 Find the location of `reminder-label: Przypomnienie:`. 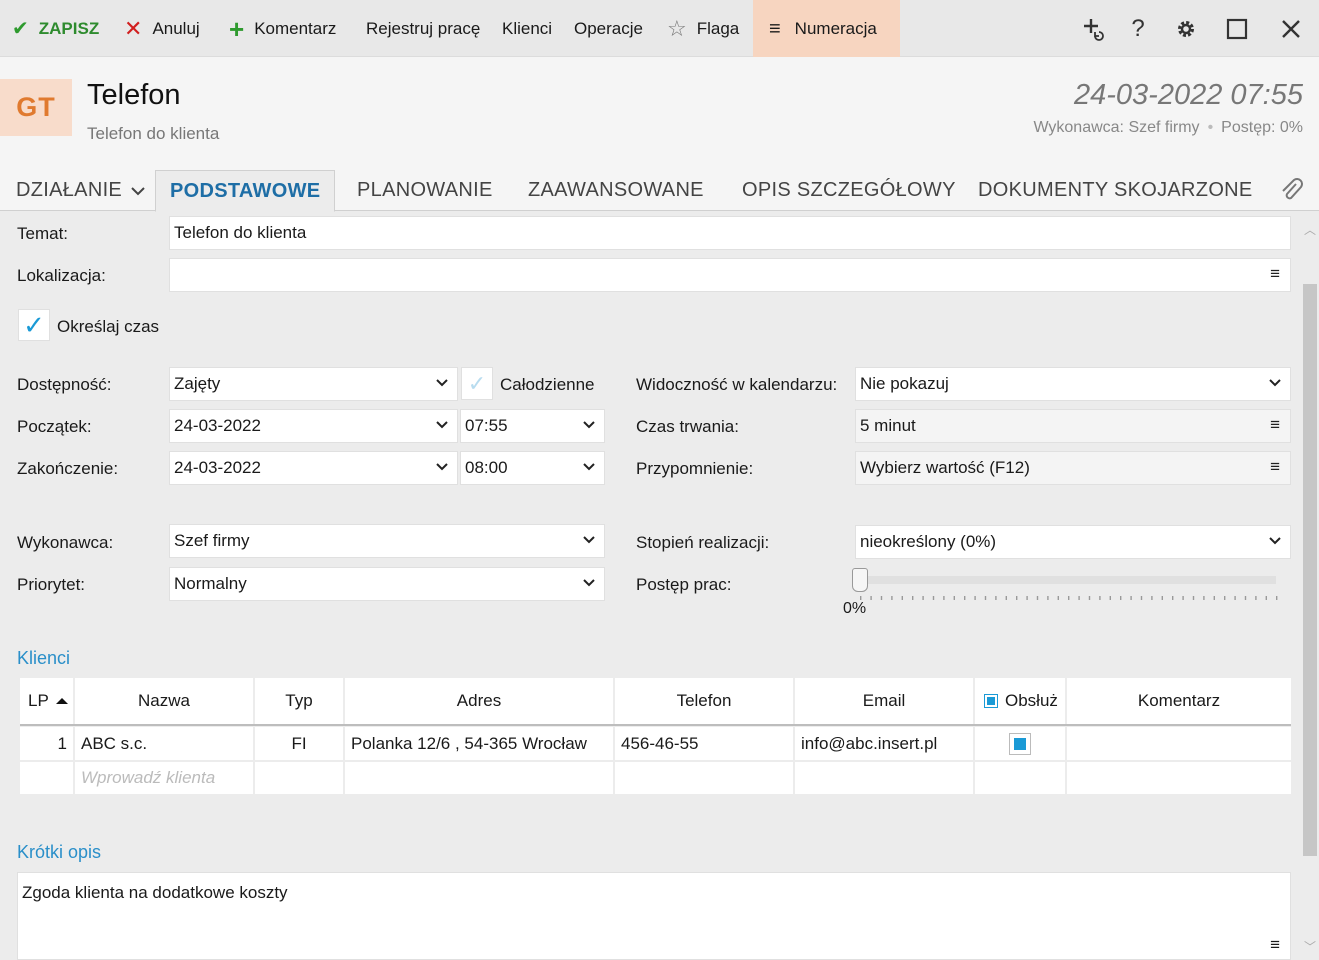

reminder-label: Przypomnienie: is located at coordinates (695, 468).